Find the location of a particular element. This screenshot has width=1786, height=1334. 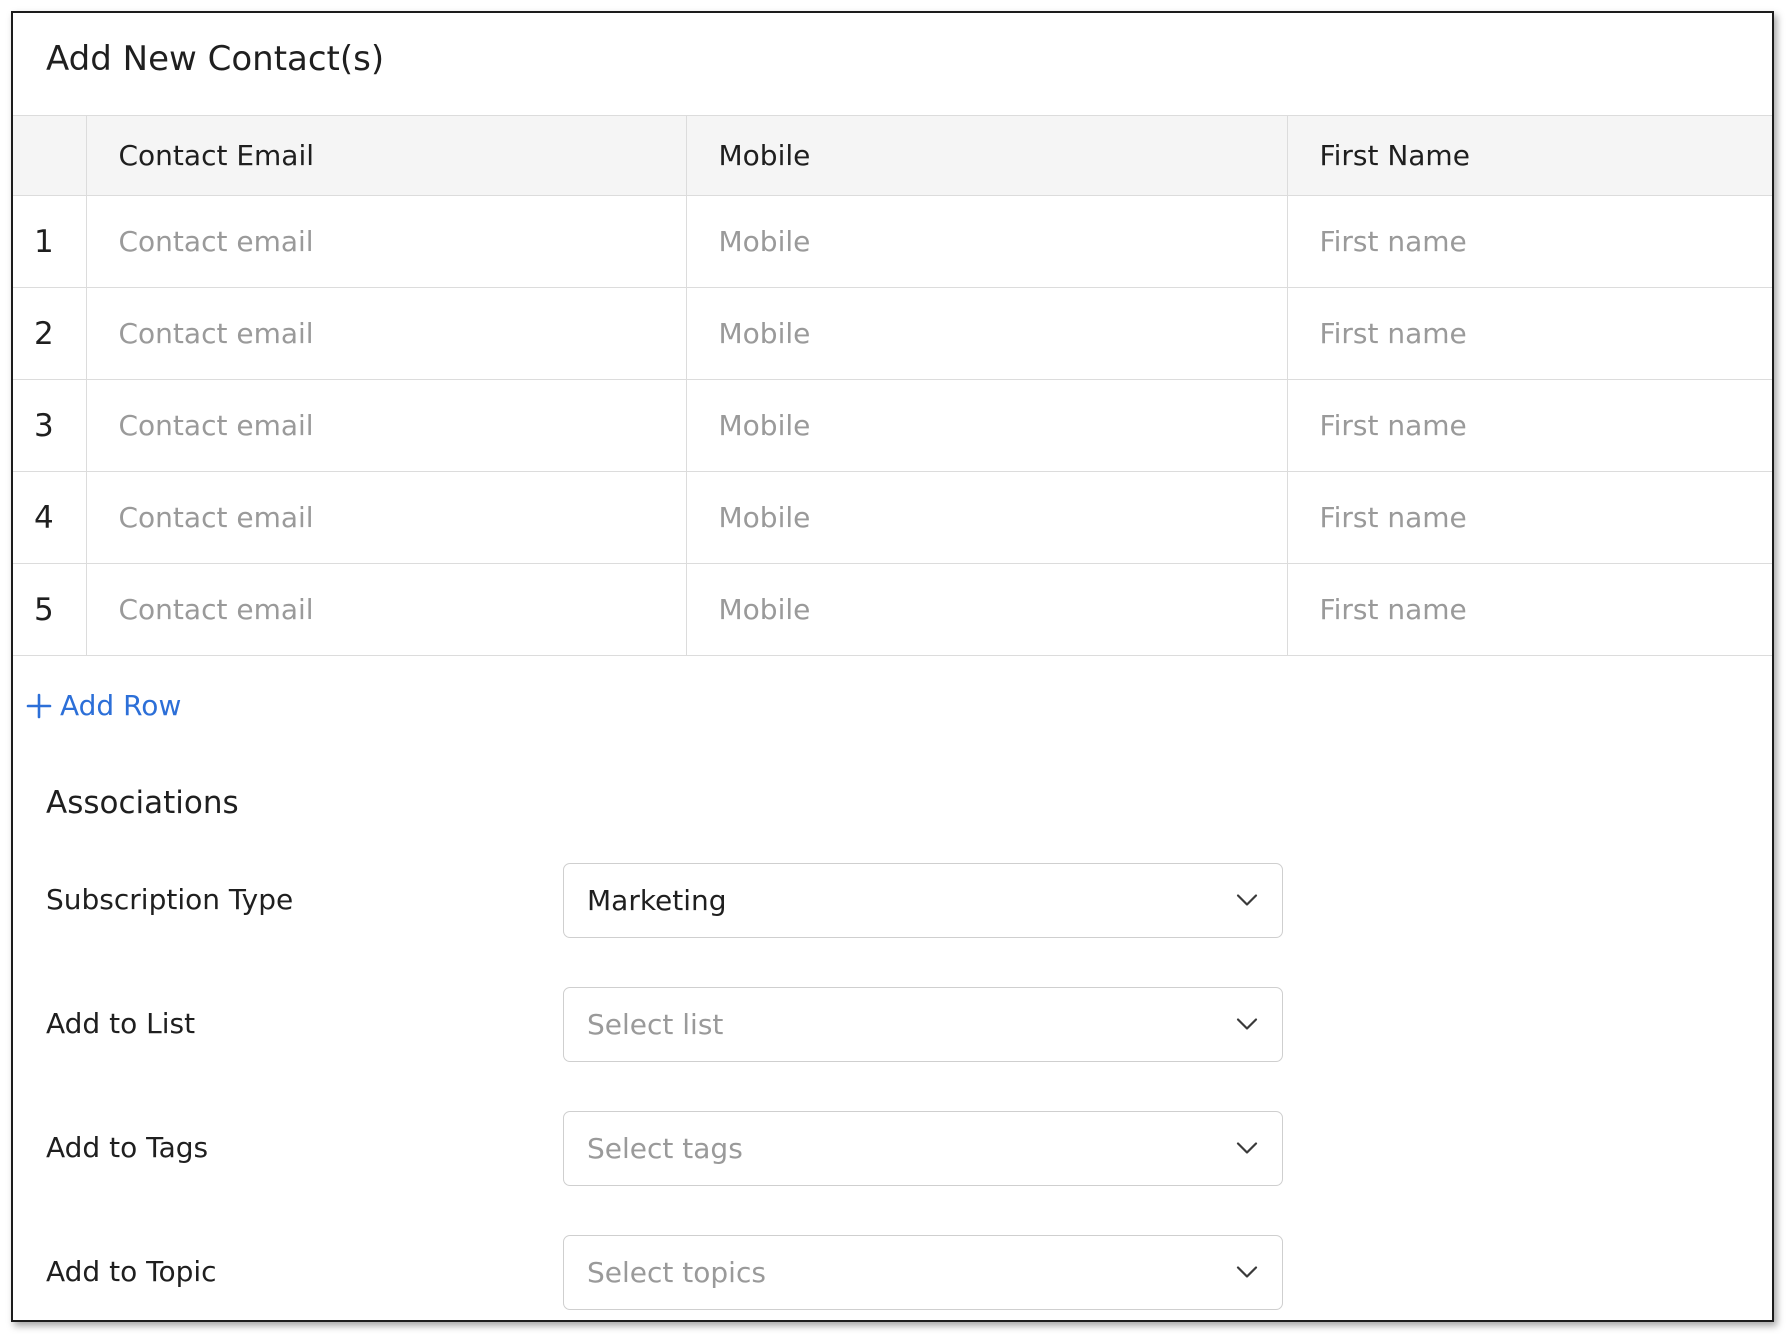

add-to-tags-placeholder: Select tags is located at coordinates (665, 1148).